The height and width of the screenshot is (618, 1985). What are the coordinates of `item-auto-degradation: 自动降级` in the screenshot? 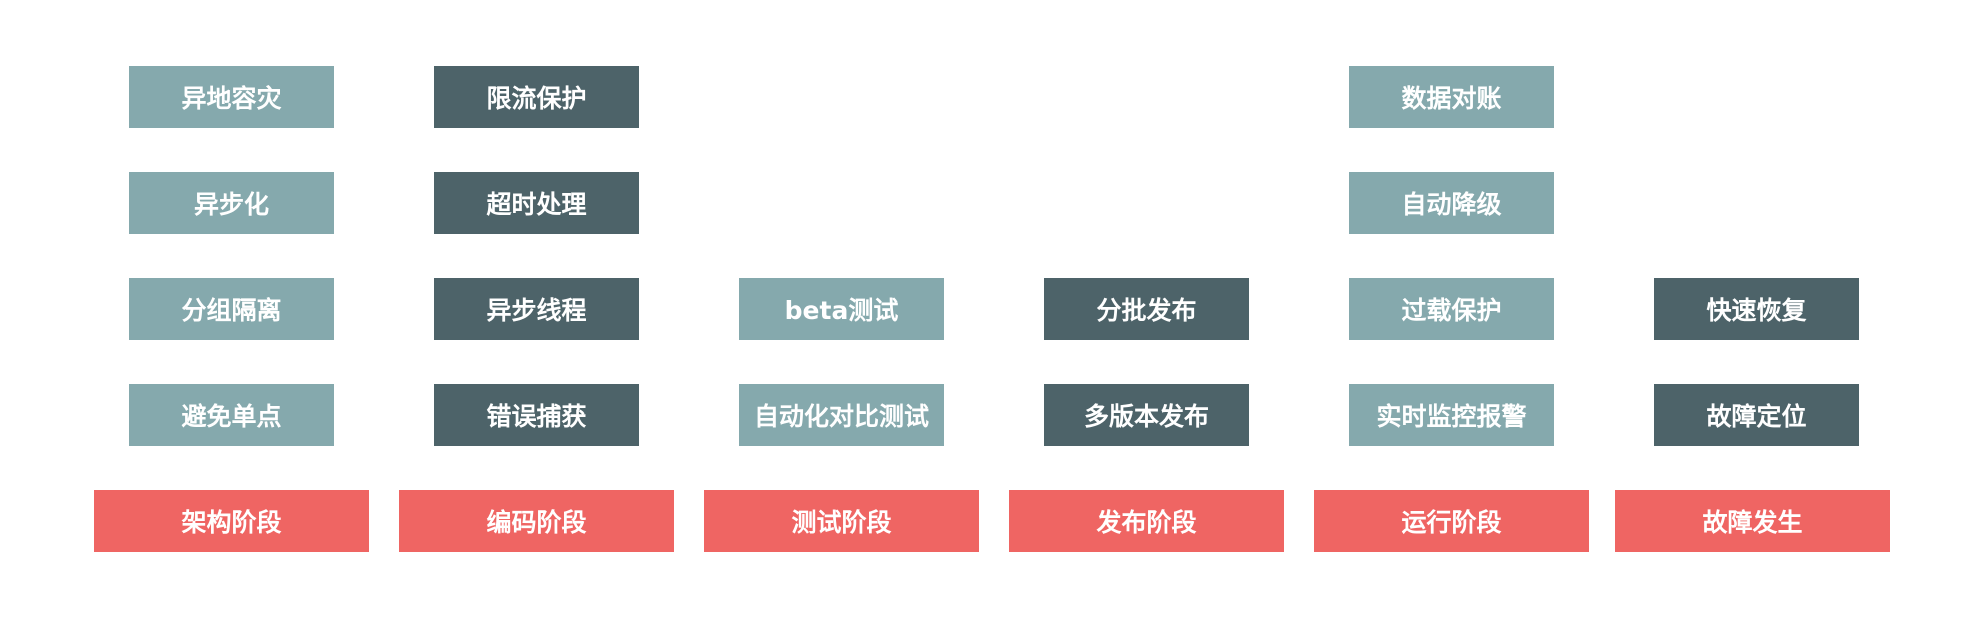 It's located at (1451, 203).